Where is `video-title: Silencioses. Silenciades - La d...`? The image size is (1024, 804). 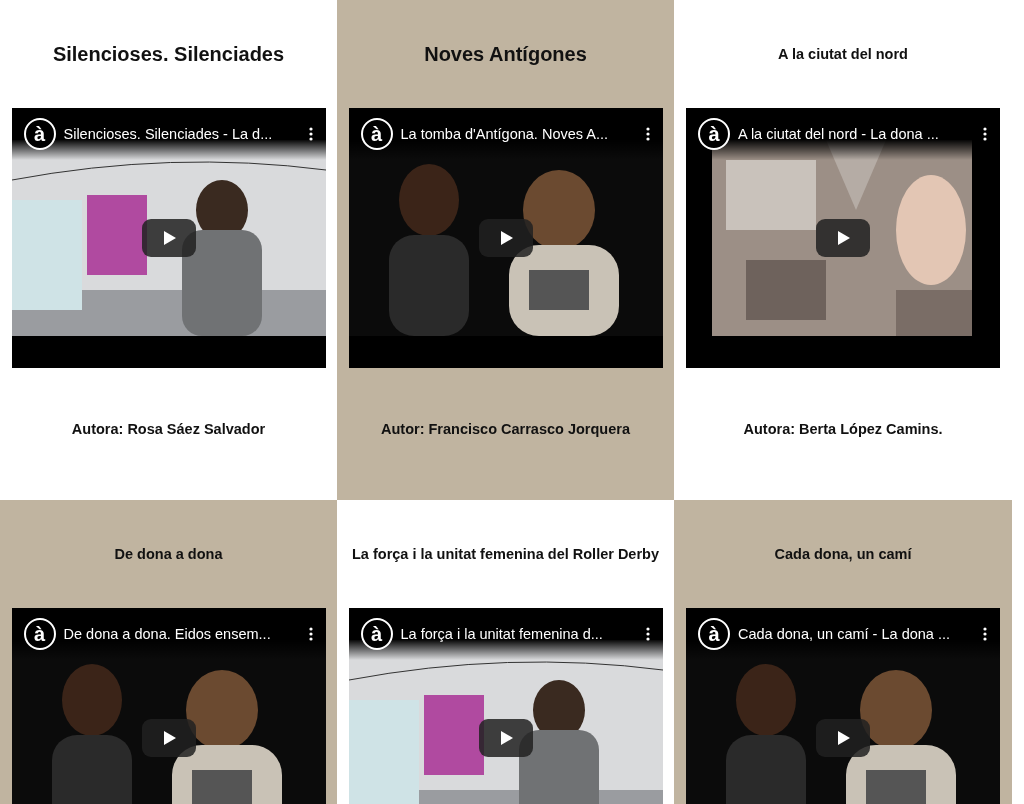
video-title: Silencioses. Silenciades - La d... is located at coordinates (180, 134).